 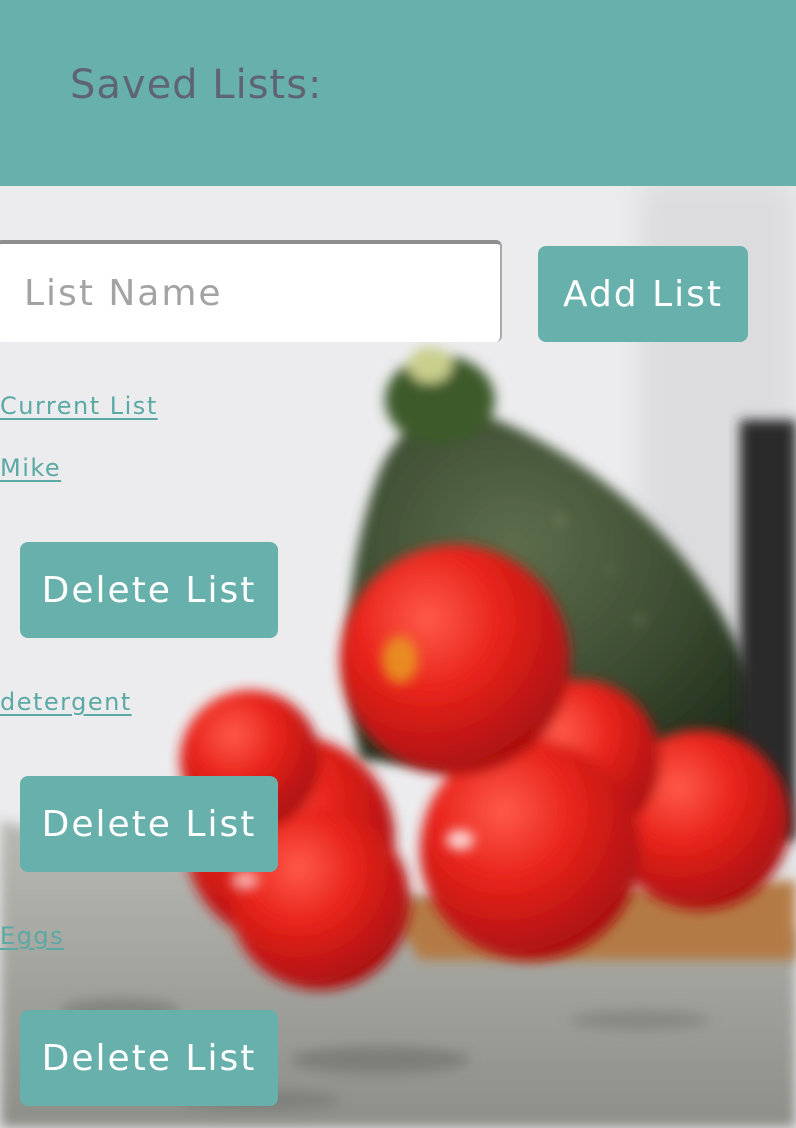 I want to click on delete-list-button-detergent: Delete List, so click(x=149, y=824).